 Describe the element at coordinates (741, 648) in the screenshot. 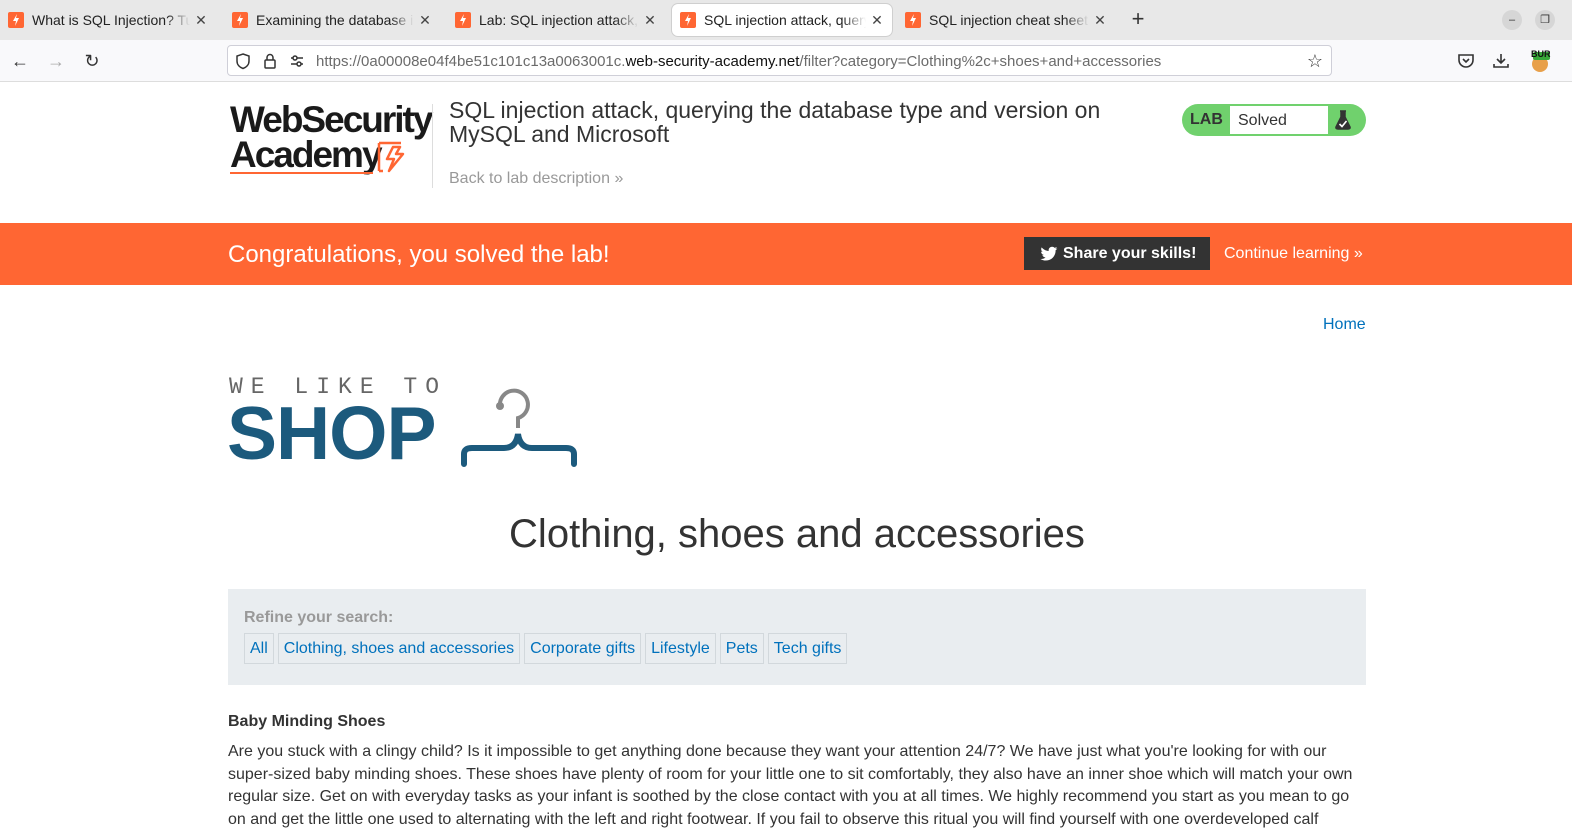

I see `filter-pets: Pets` at that location.